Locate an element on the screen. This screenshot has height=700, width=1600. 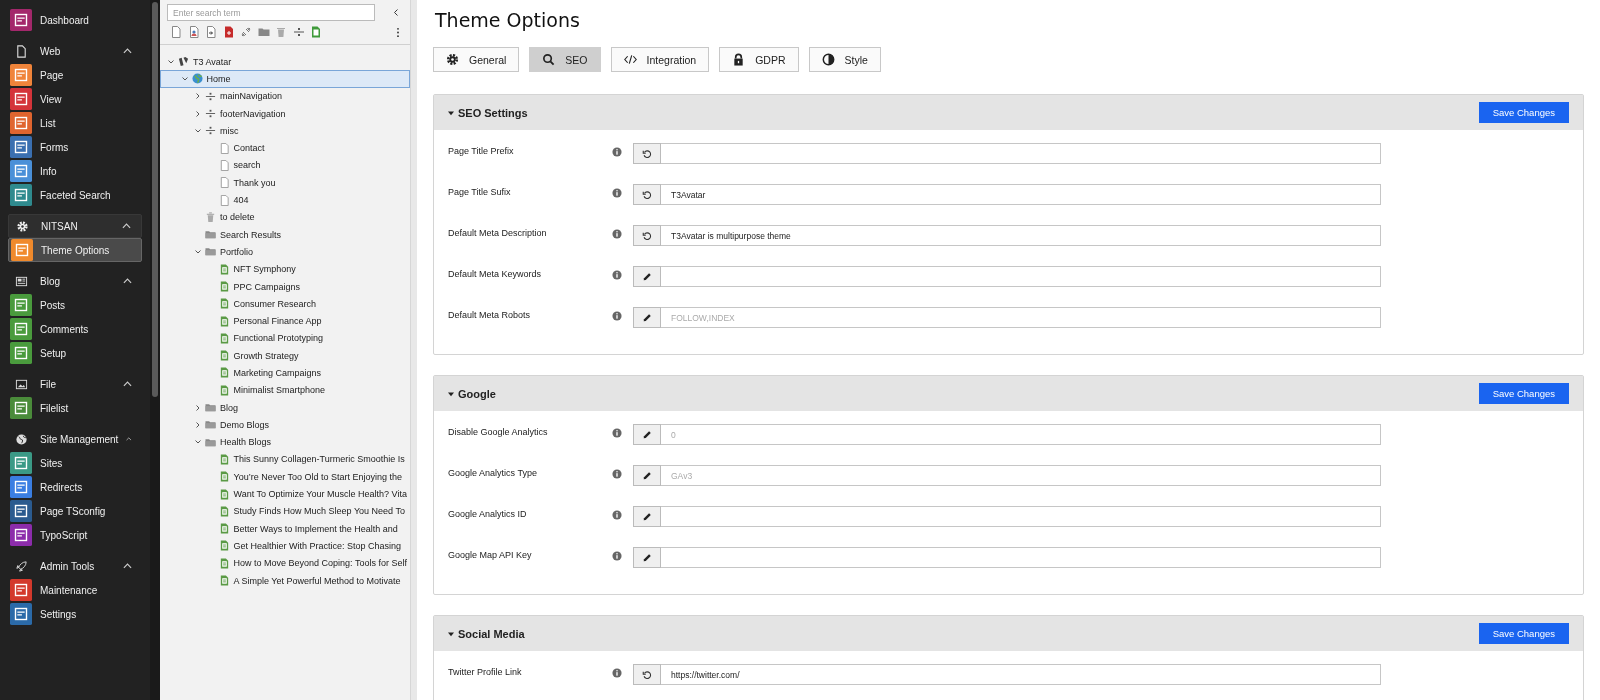
tree-item: misc is located at coordinates (285, 131).